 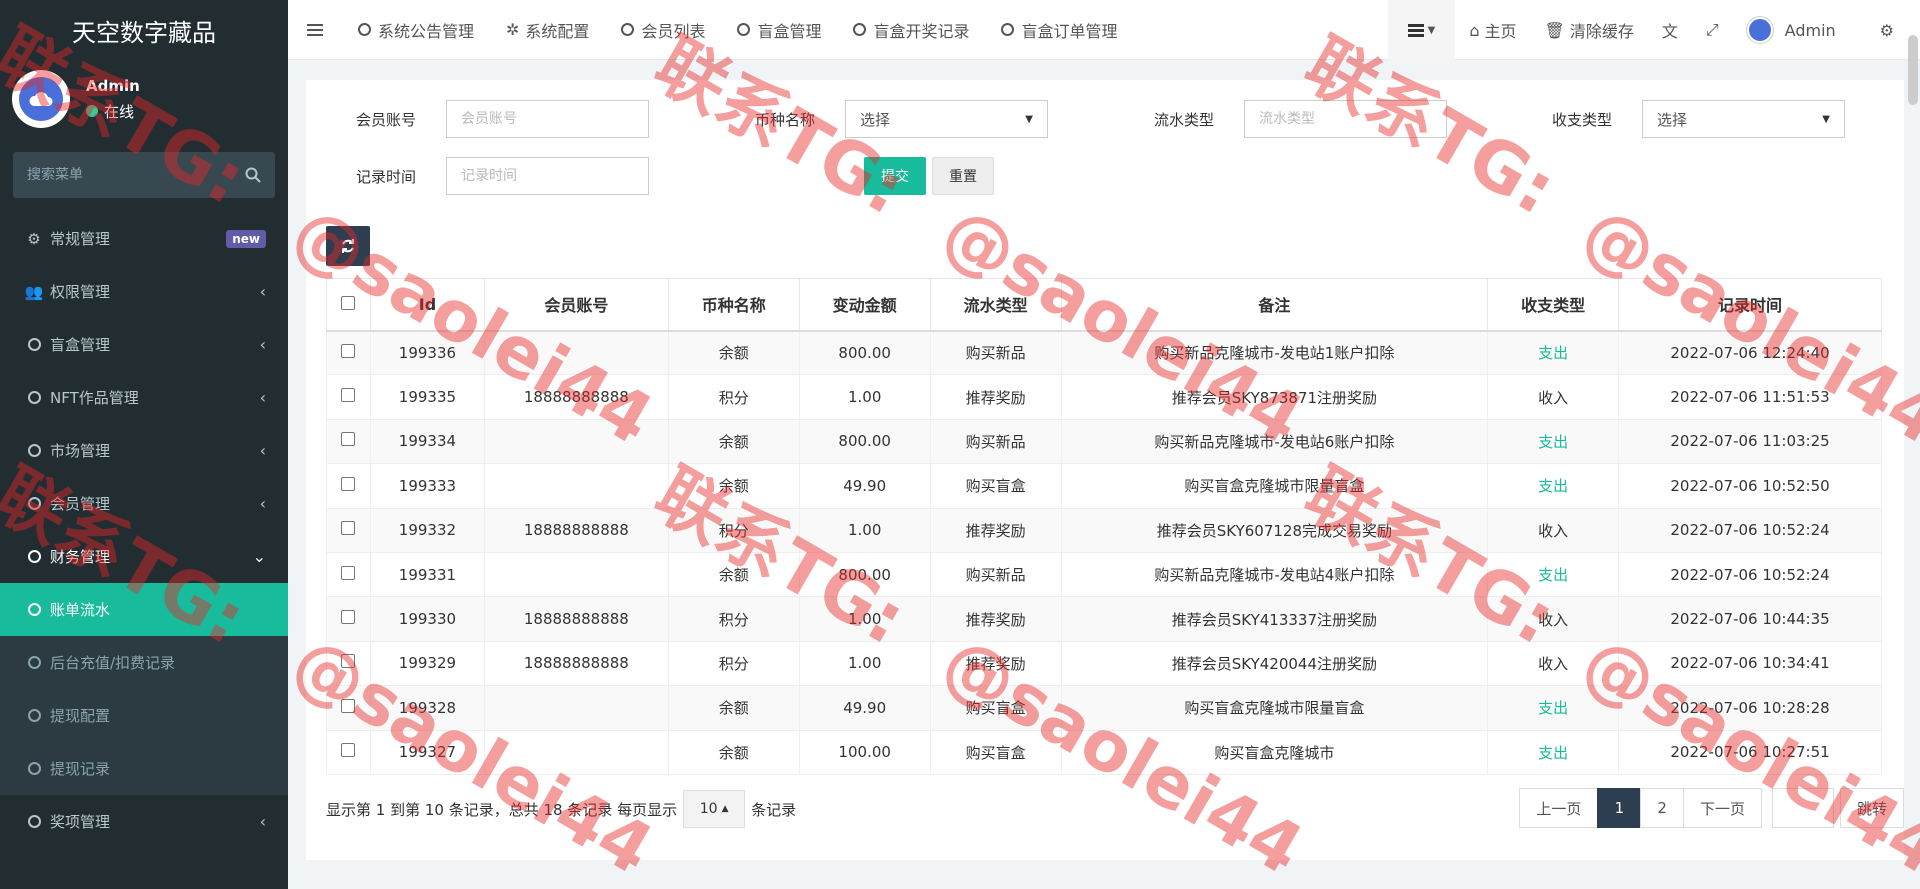 I want to click on user-panel: Admin 在线, so click(x=144, y=99).